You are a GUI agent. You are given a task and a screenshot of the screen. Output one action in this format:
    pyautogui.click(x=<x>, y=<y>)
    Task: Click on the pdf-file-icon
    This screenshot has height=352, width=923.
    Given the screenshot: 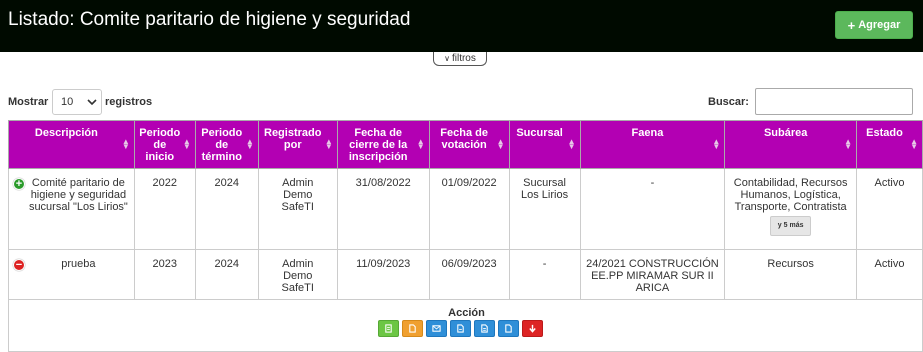 What is the action you would take?
    pyautogui.click(x=460, y=328)
    